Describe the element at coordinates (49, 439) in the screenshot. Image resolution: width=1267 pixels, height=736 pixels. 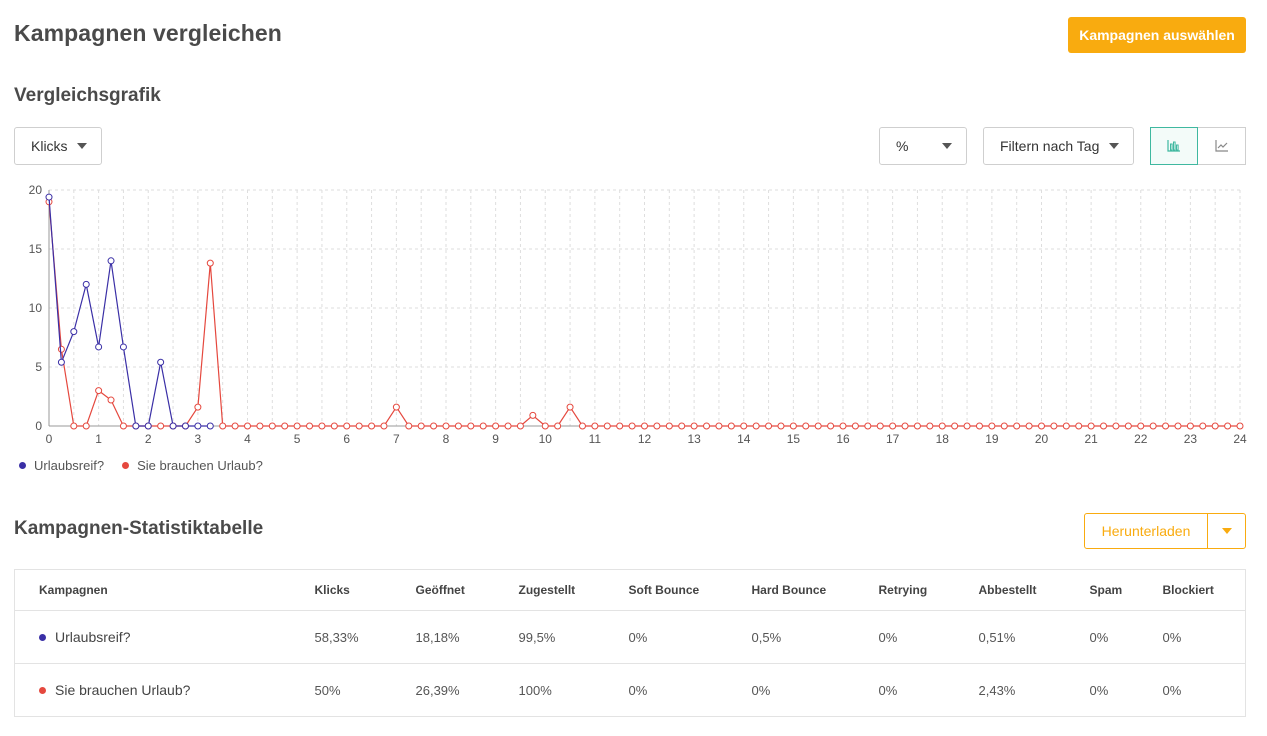
I see `x-tick-label: 0` at that location.